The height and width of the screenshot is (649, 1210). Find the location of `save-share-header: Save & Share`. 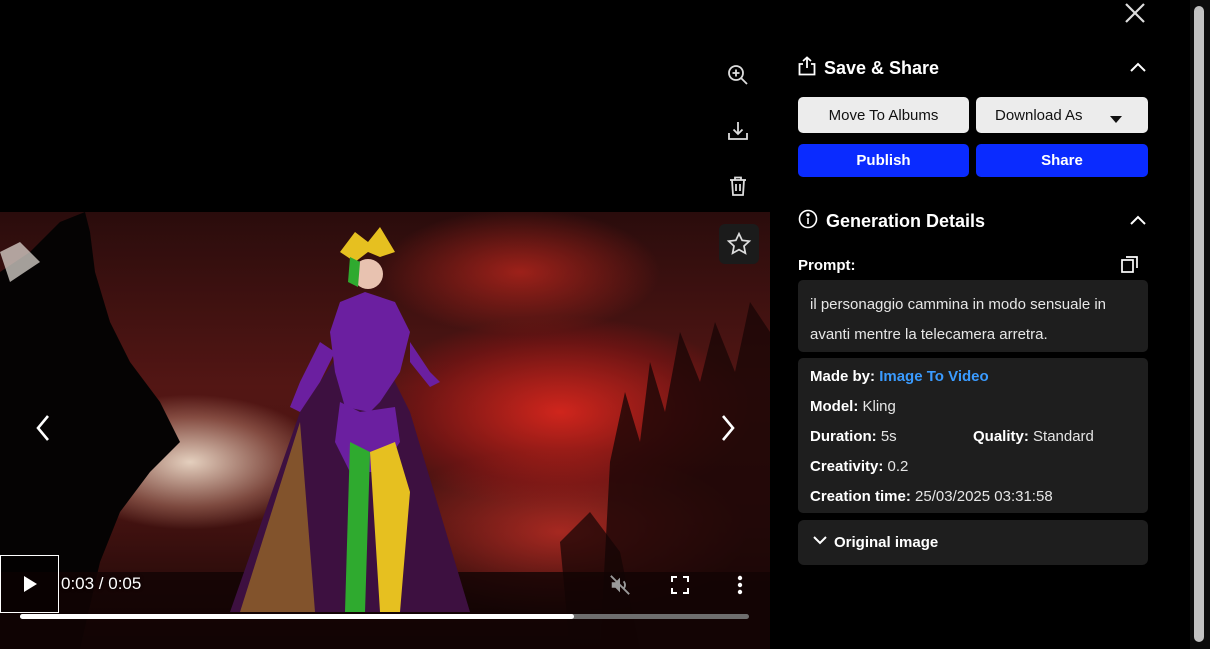

save-share-header: Save & Share is located at coordinates (973, 68).